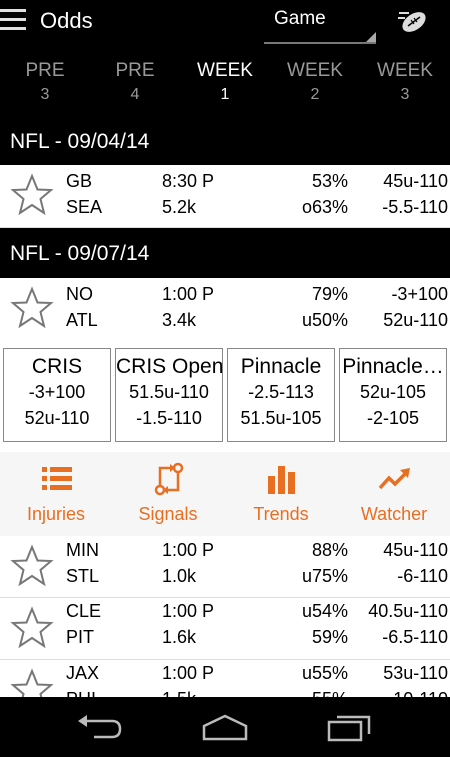 This screenshot has width=450, height=757. I want to click on percent-2: 59%, so click(329, 637).